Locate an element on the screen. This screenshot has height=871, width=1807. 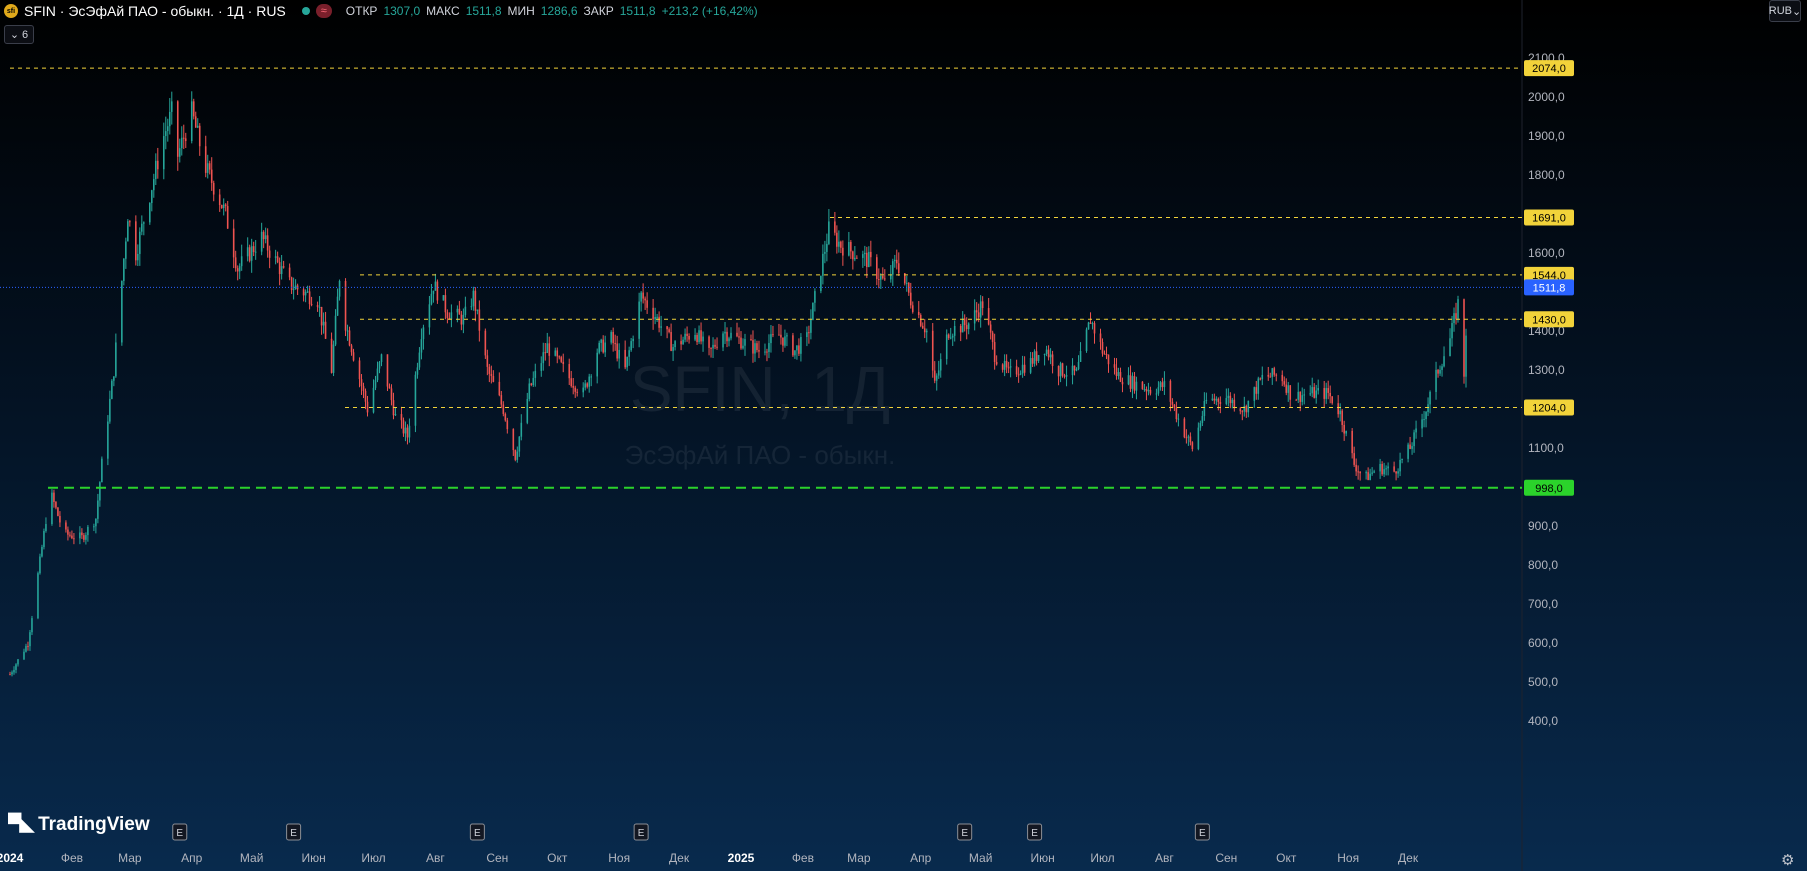
close-label: ЗАКР is located at coordinates (598, 11).